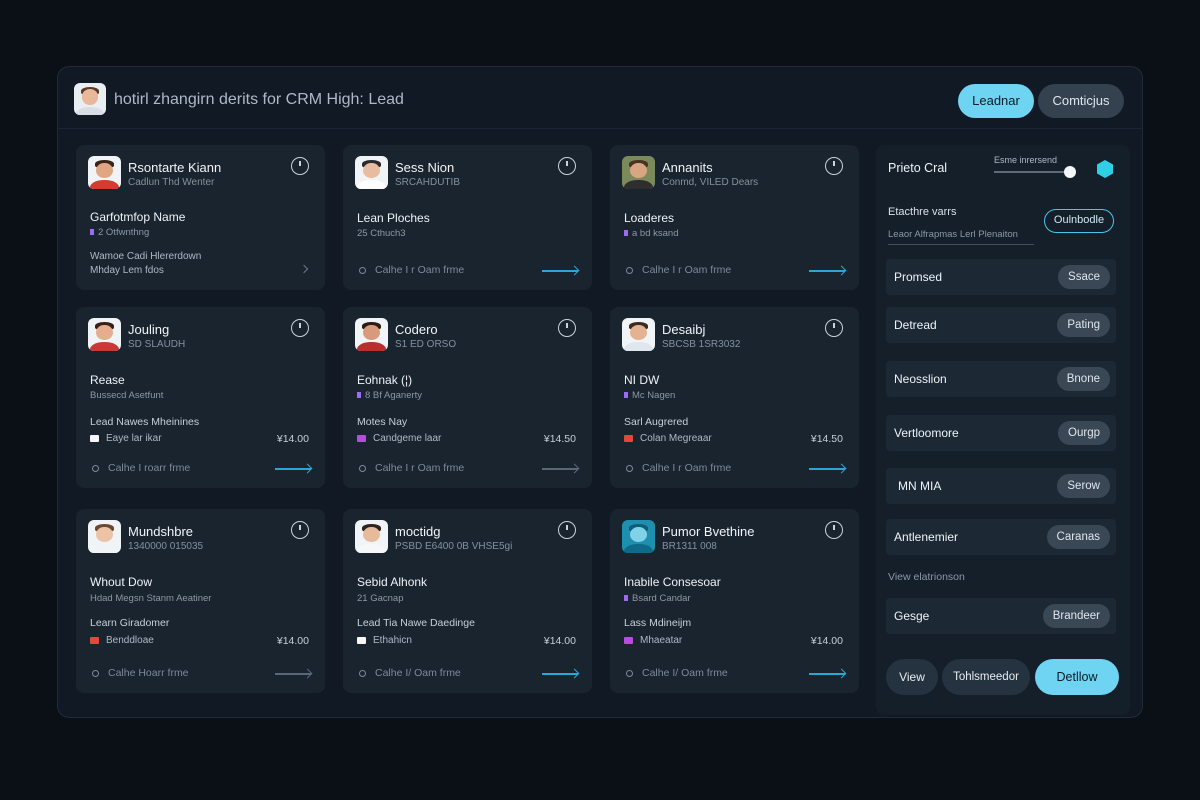  Describe the element at coordinates (986, 677) in the screenshot. I see `secondary-action-button: Tohlsmeedor` at that location.